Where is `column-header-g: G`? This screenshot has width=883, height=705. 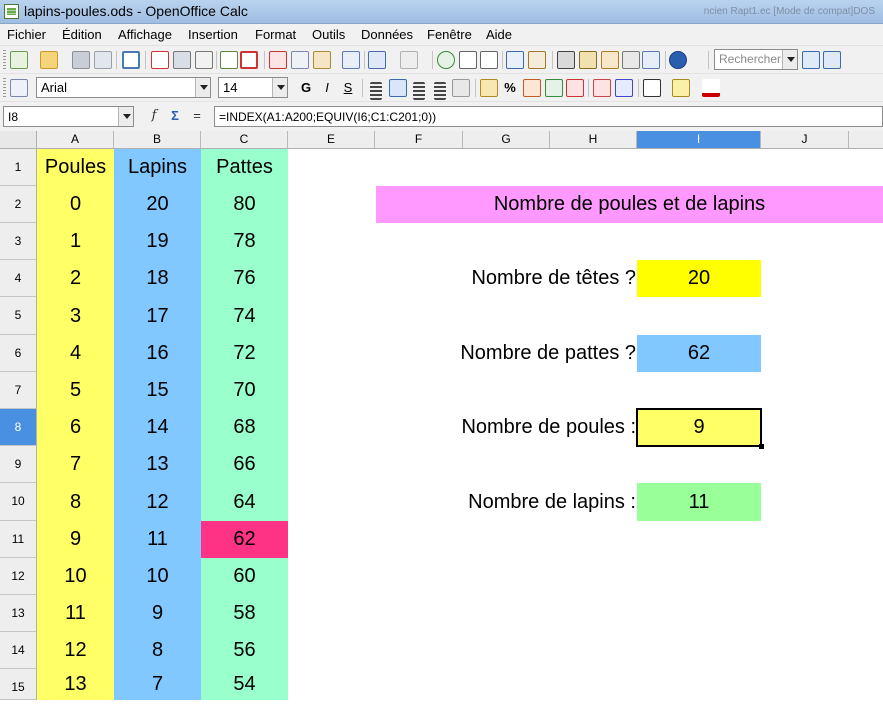
column-header-g: G is located at coordinates (506, 140).